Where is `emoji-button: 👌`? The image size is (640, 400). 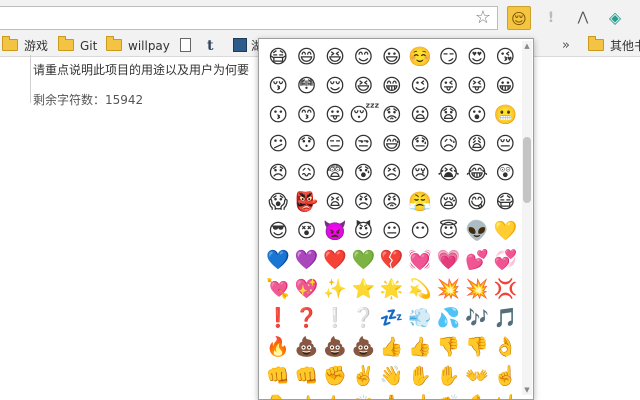
emoji-button: 👌 is located at coordinates (505, 347).